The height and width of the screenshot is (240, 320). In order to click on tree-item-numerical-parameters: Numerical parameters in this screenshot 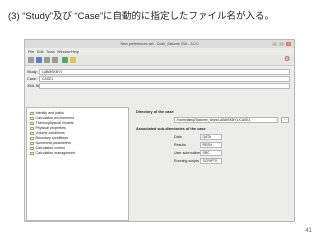, I will do `click(50, 143)`.